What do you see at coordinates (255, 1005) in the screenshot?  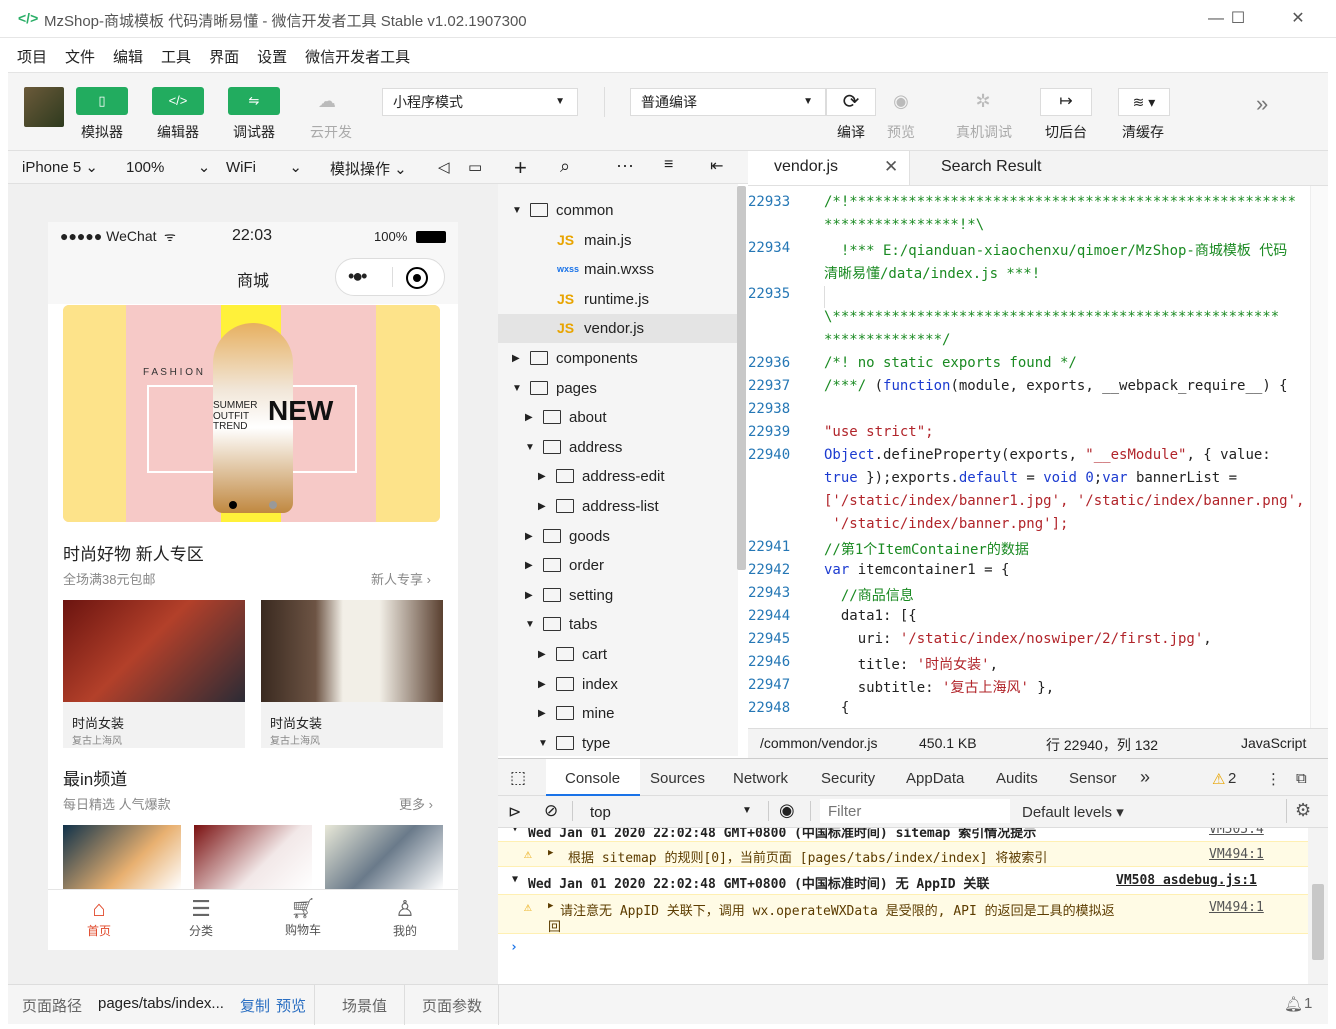 I see `copy-path-link: 复制` at bounding box center [255, 1005].